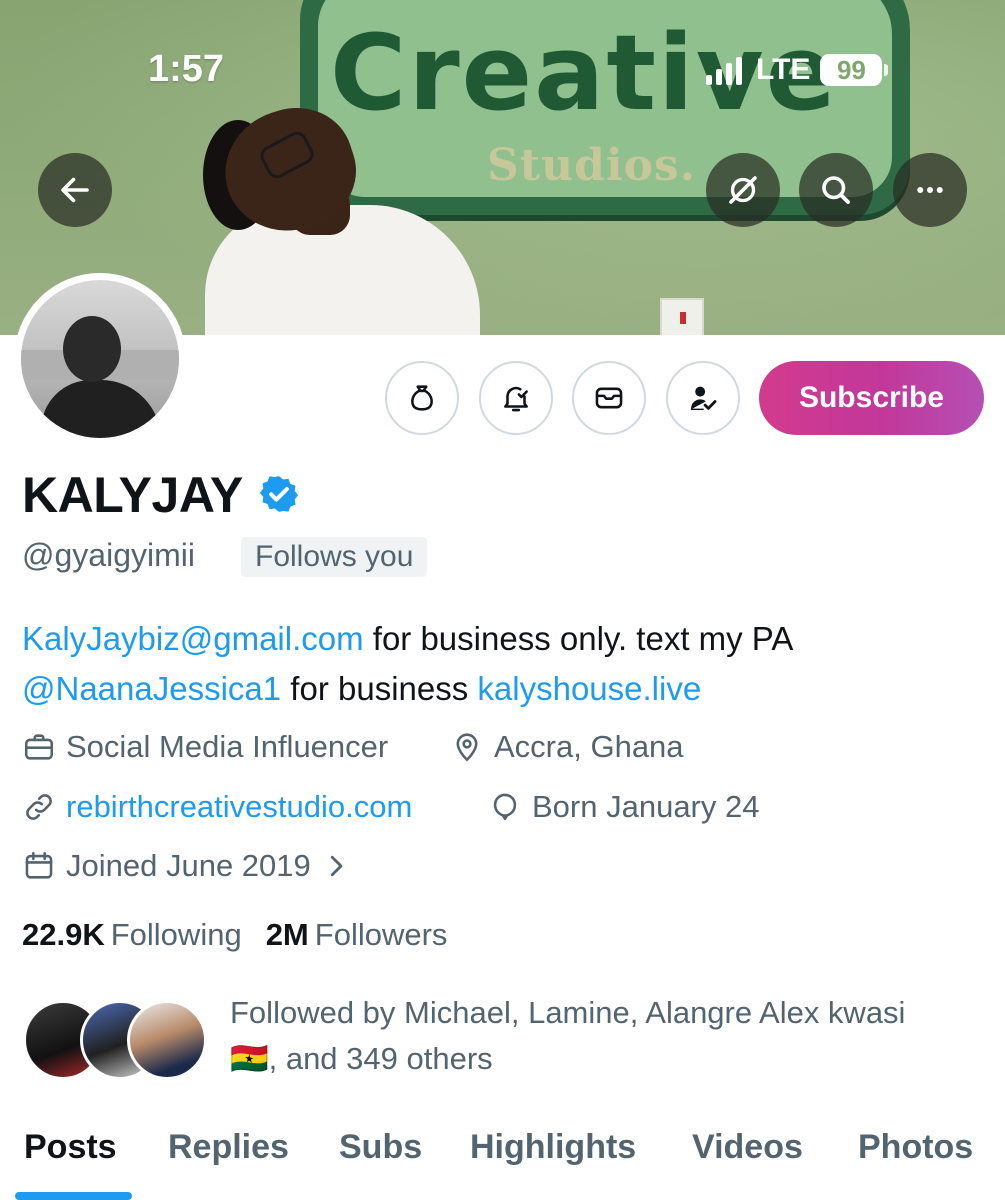  I want to click on grok-button, so click(743, 190).